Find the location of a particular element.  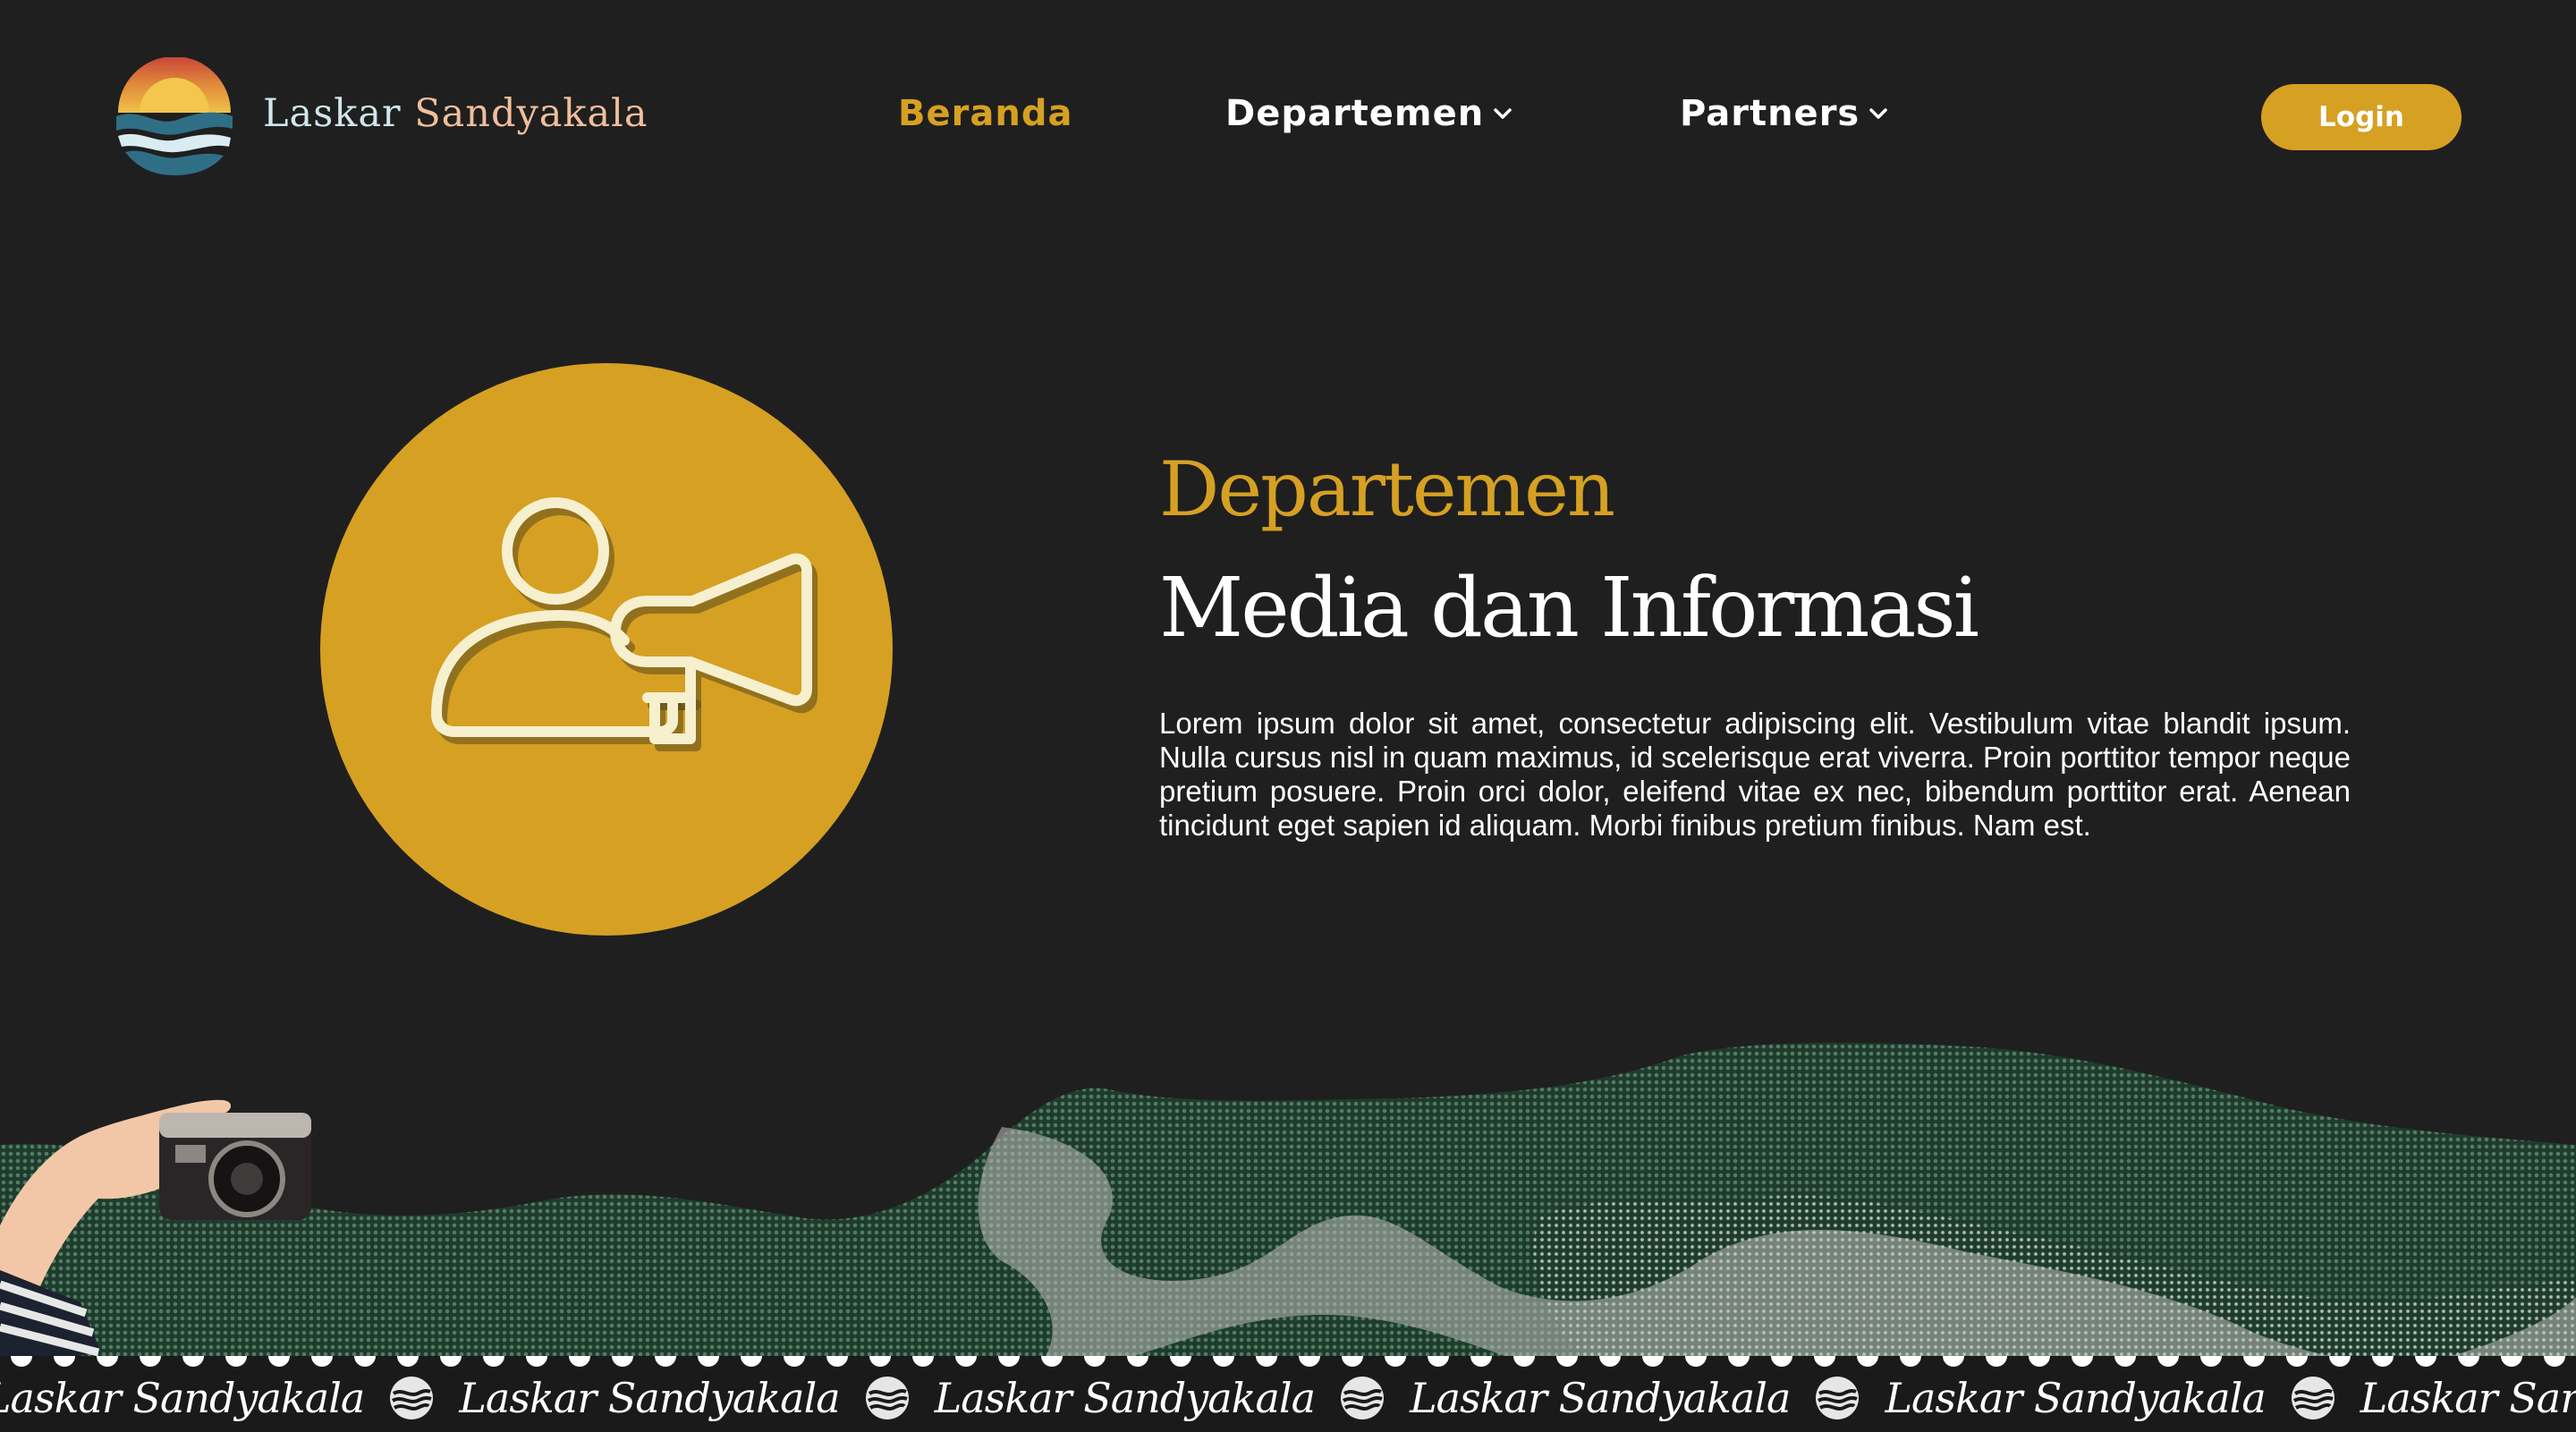

nav-item-departemen: Departemen is located at coordinates (1369, 113).